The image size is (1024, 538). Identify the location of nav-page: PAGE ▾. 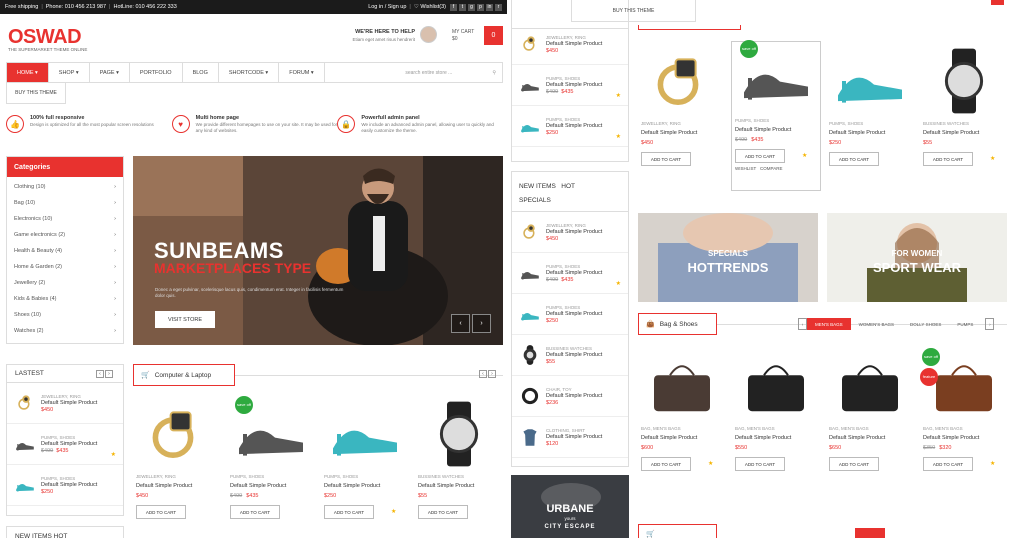
(110, 72).